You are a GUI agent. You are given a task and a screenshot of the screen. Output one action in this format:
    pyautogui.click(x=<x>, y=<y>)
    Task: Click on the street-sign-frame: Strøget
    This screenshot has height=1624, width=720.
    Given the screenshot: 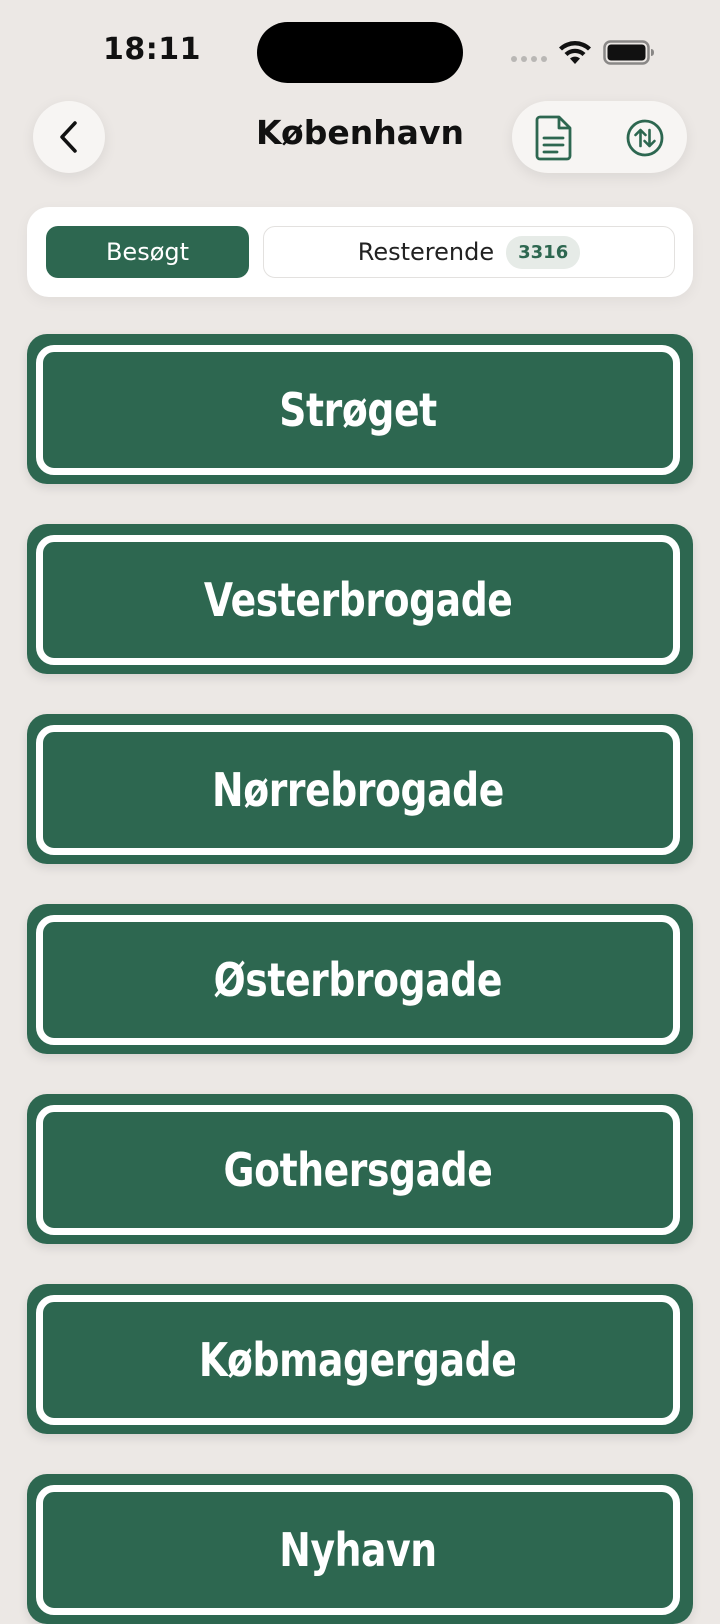 What is the action you would take?
    pyautogui.click(x=358, y=410)
    